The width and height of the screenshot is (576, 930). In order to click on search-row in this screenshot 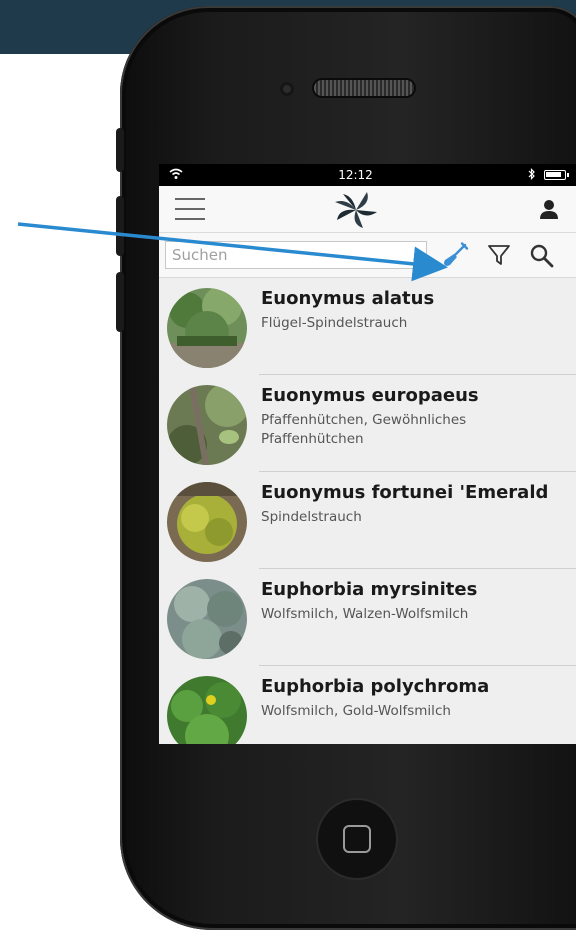, I will do `click(367, 255)`.